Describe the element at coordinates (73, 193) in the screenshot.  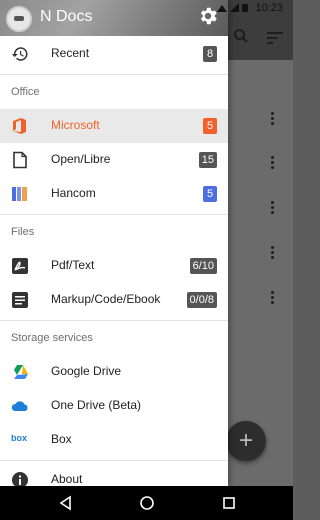
I see `drawer-item-label: Hancom` at that location.